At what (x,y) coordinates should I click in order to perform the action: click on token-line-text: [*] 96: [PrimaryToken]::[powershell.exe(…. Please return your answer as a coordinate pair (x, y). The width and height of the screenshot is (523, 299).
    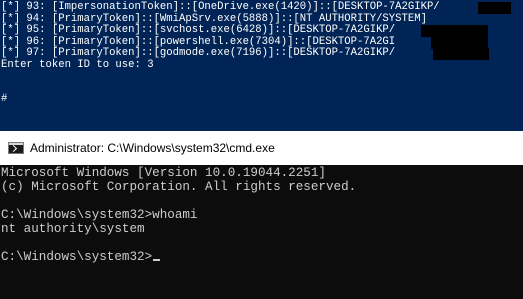
    Looking at the image, I should click on (198, 41).